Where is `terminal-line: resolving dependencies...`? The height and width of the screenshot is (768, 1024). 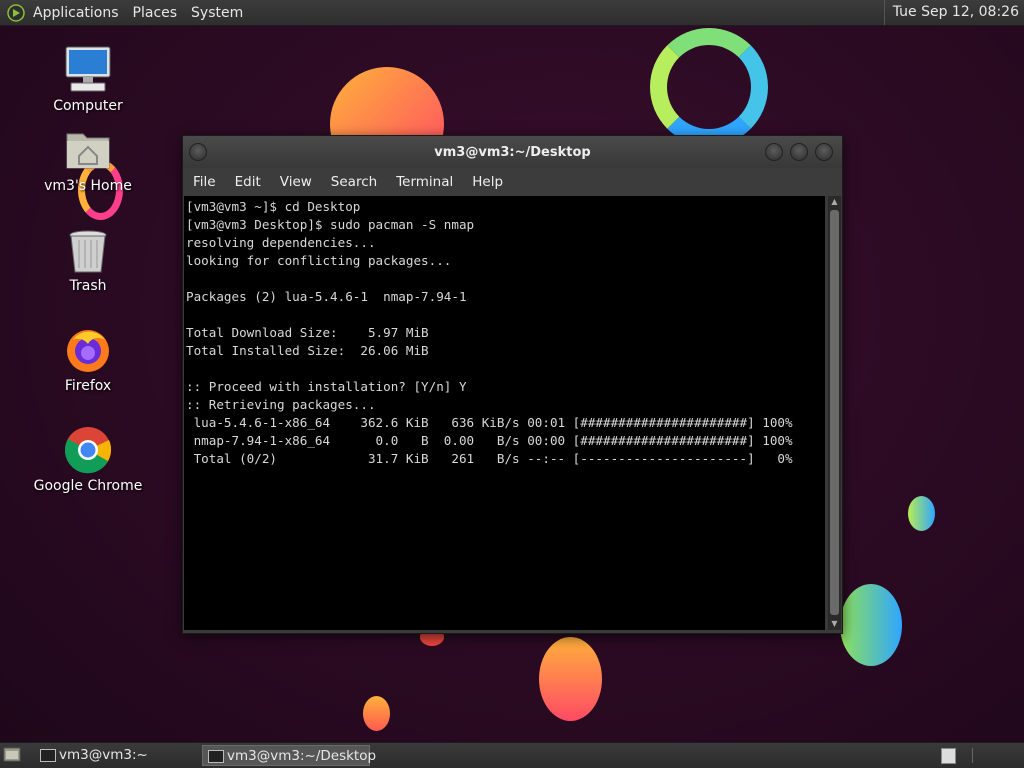 terminal-line: resolving dependencies... is located at coordinates (281, 242).